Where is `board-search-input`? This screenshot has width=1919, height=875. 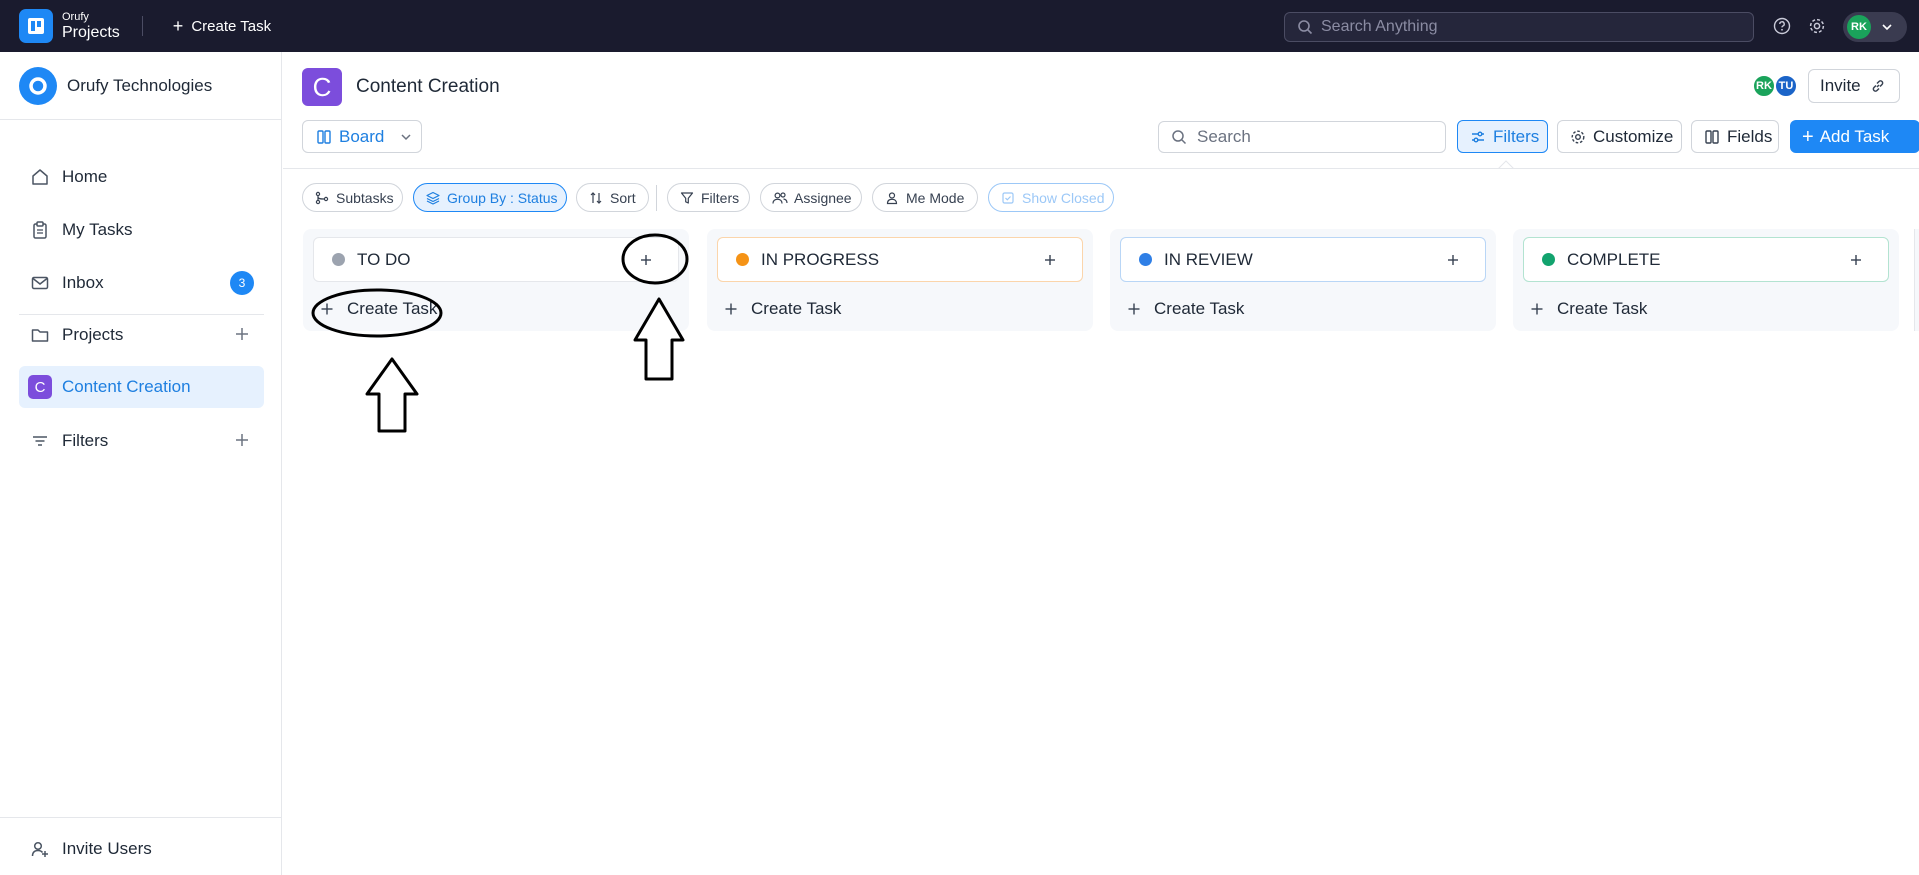
board-search-input is located at coordinates (1317, 137).